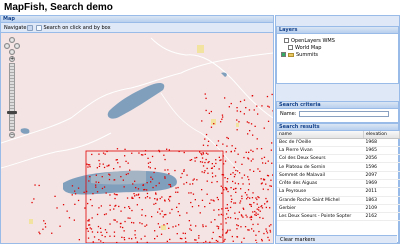 This screenshot has width=400, height=244. Describe the element at coordinates (337, 105) in the screenshot. I see `criteria-header: Search criteria` at that location.